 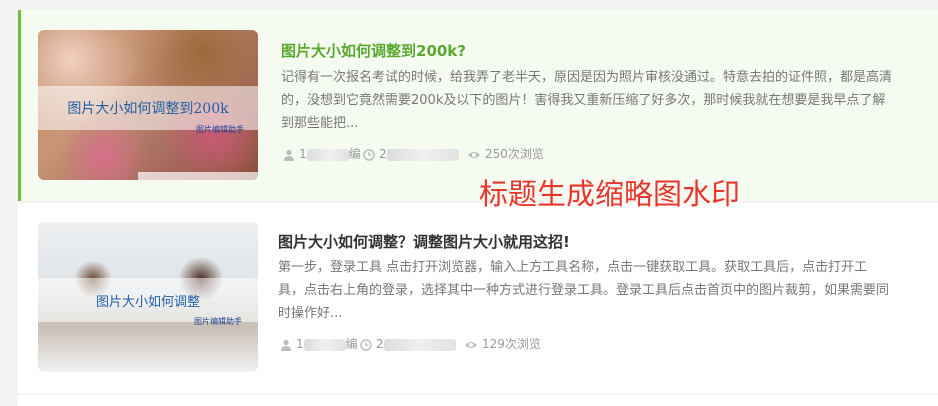 I want to click on views-count: 129次浏览, so click(x=511, y=344).